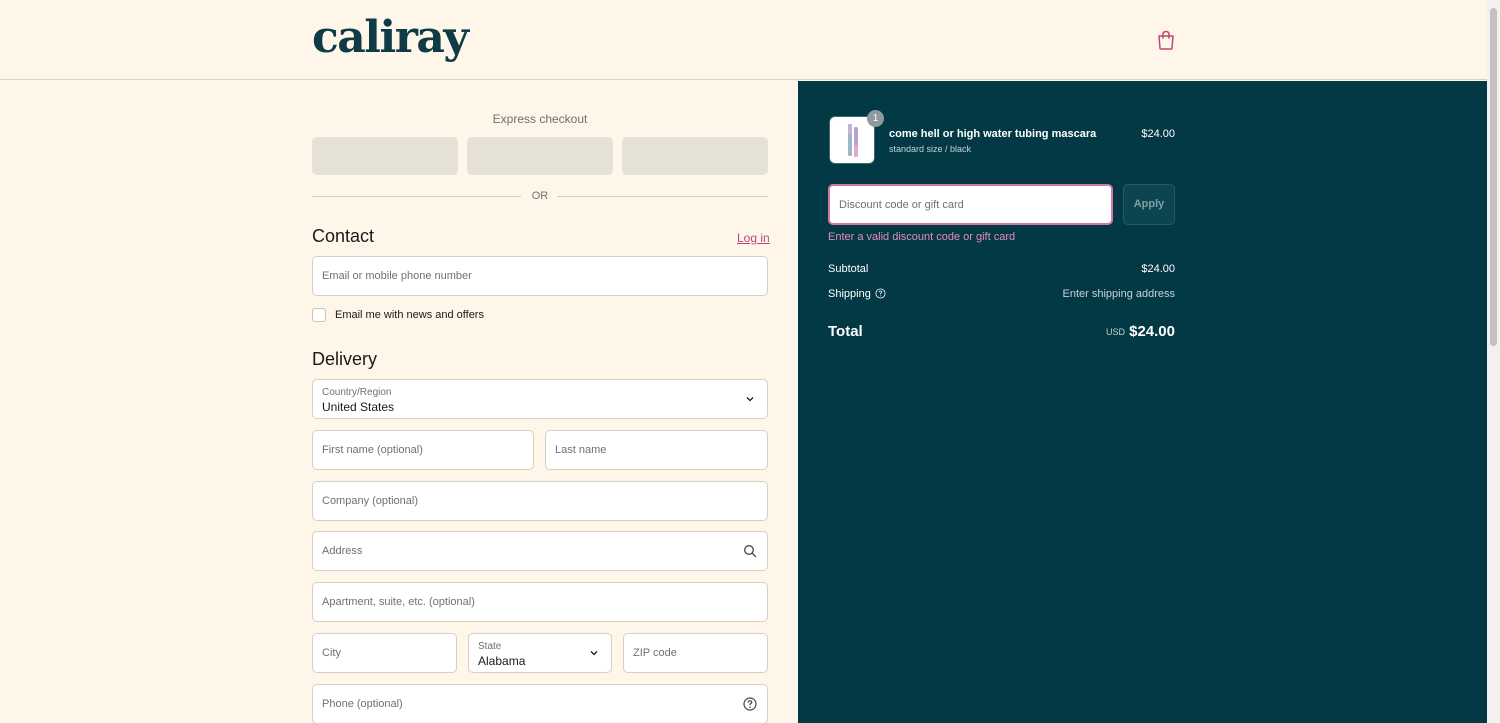 The image size is (1500, 723). What do you see at coordinates (743, 40) in the screenshot?
I see `header: caliray` at bounding box center [743, 40].